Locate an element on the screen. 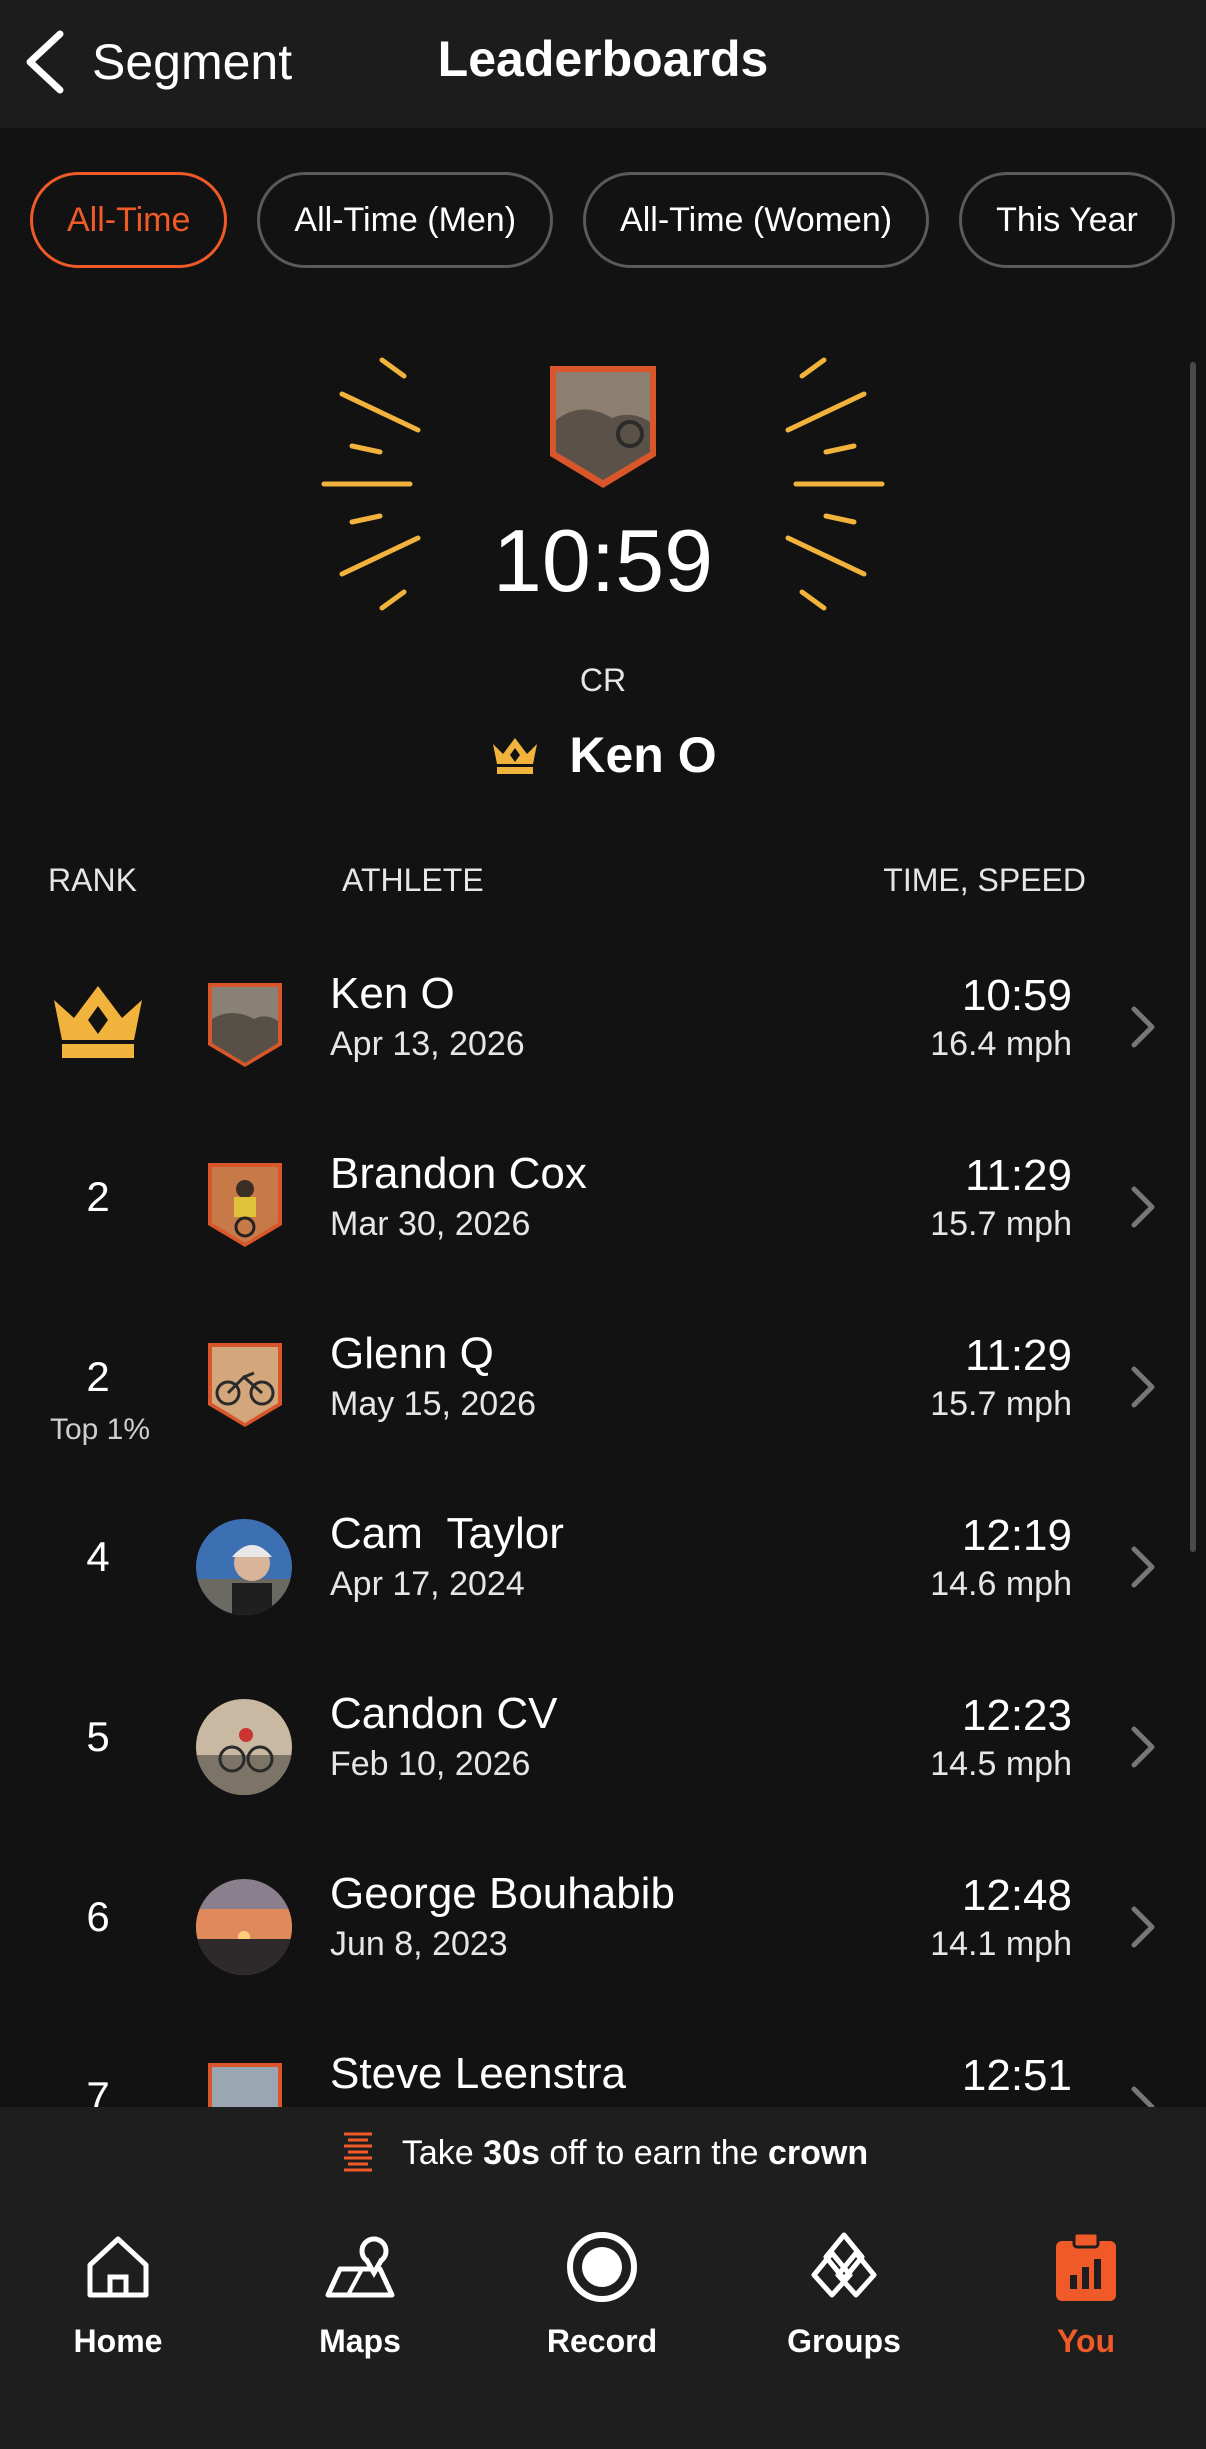  record-icon is located at coordinates (602, 2267).